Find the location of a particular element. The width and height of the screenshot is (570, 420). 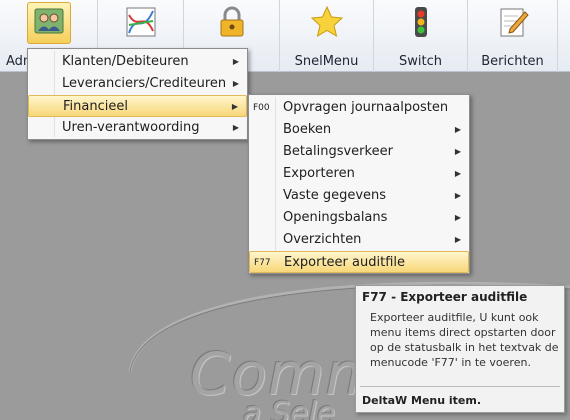

users-icon is located at coordinates (48, 21).